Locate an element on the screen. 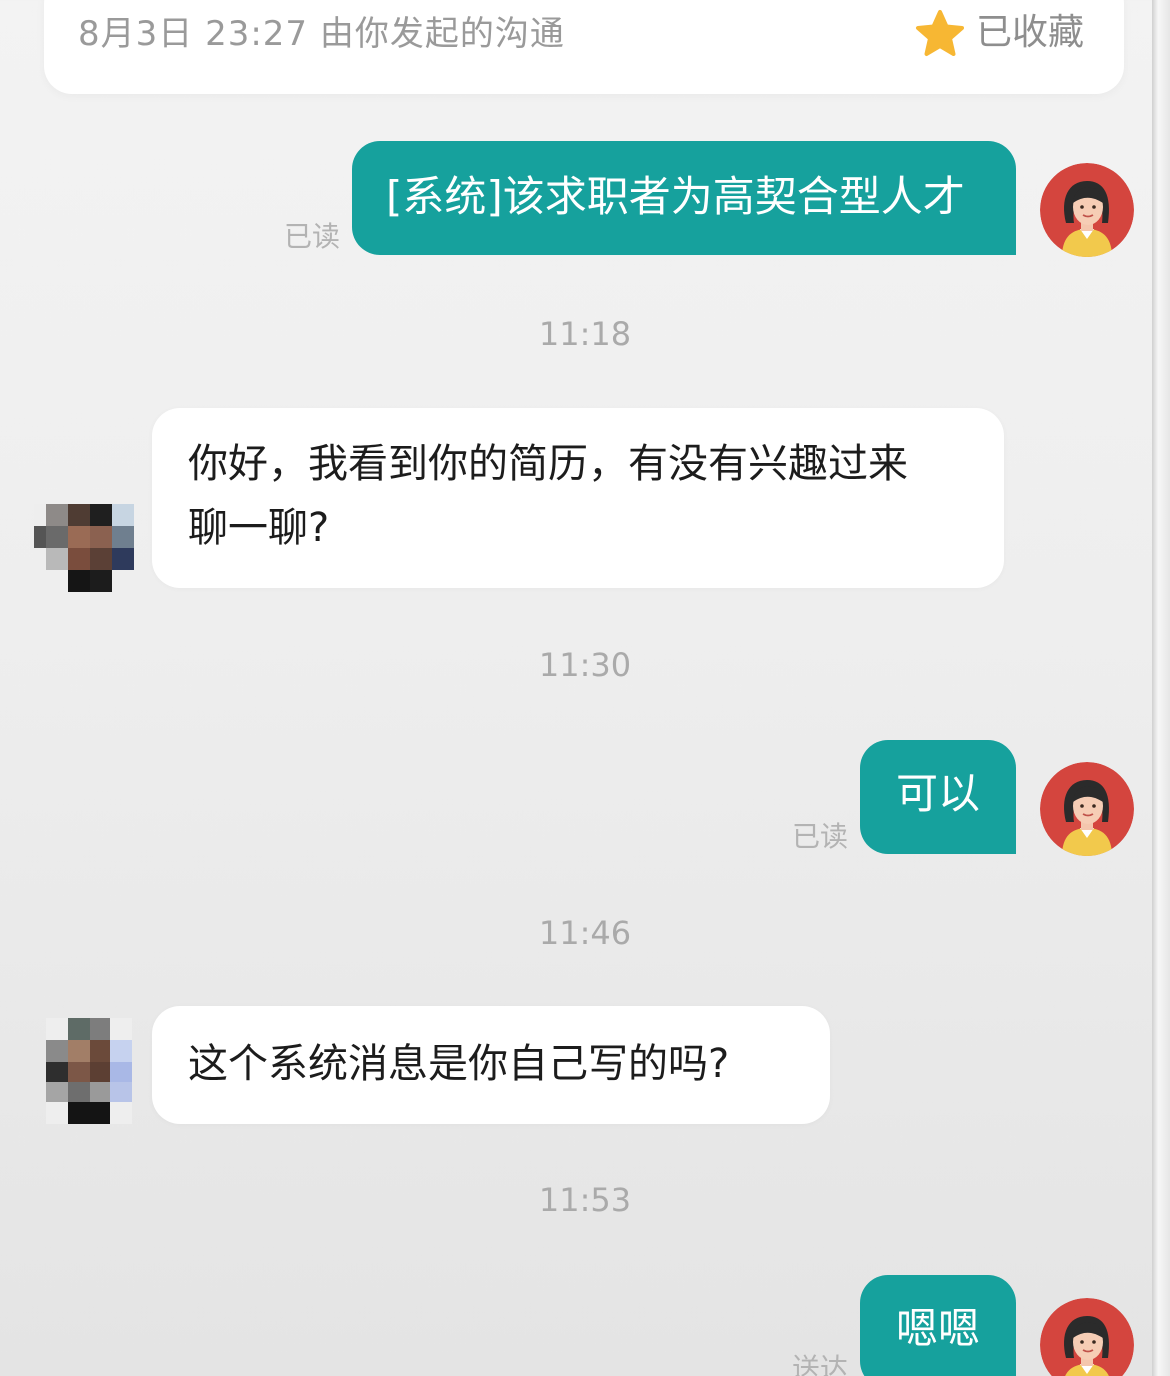  delivery-status: 送达 is located at coordinates (820, 1364).